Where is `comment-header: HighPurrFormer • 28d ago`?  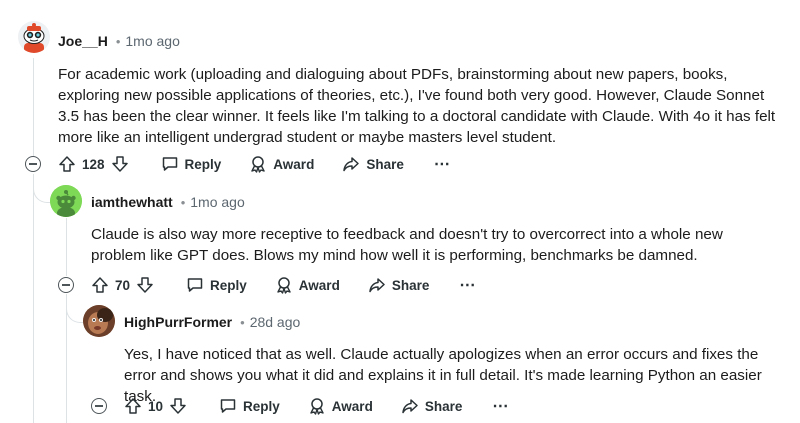
comment-header: HighPurrFormer • 28d ago is located at coordinates (212, 322).